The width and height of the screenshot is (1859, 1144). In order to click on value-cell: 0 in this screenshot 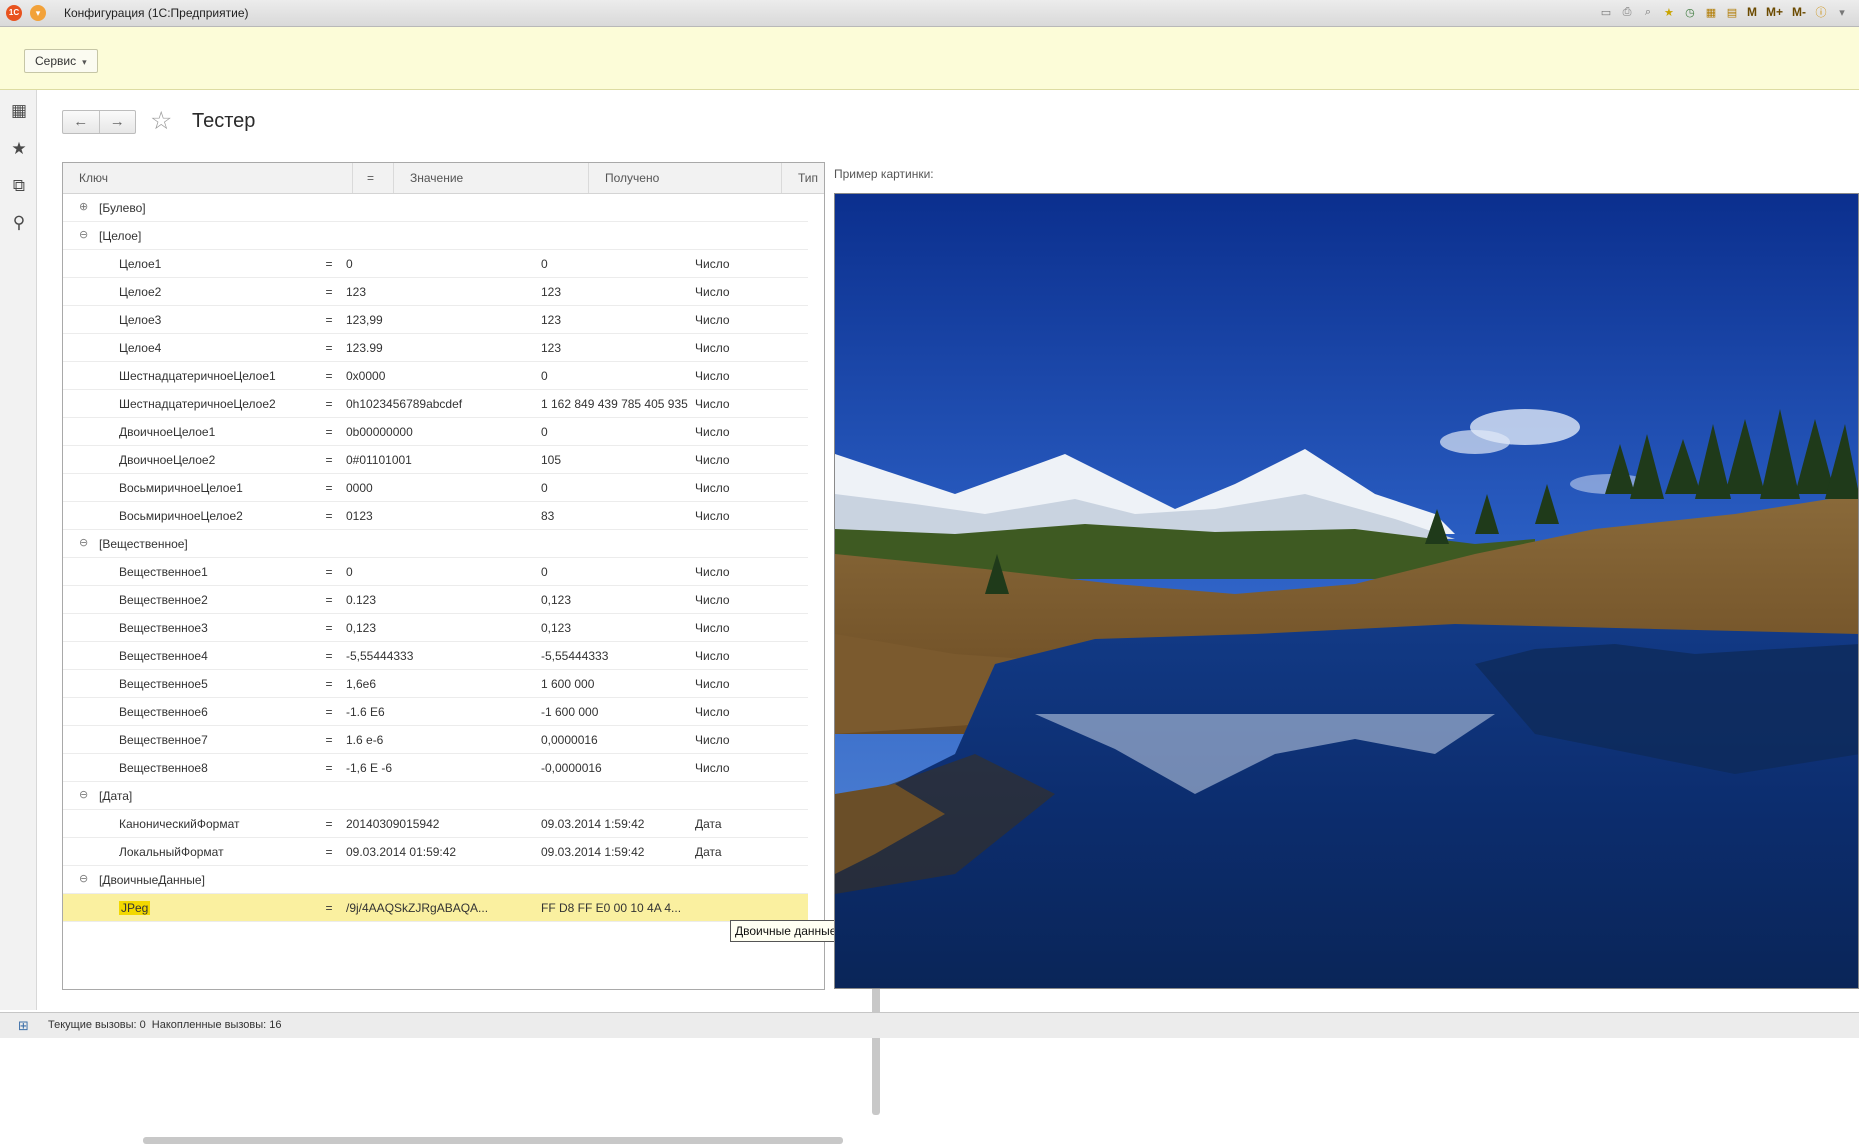, I will do `click(349, 264)`.